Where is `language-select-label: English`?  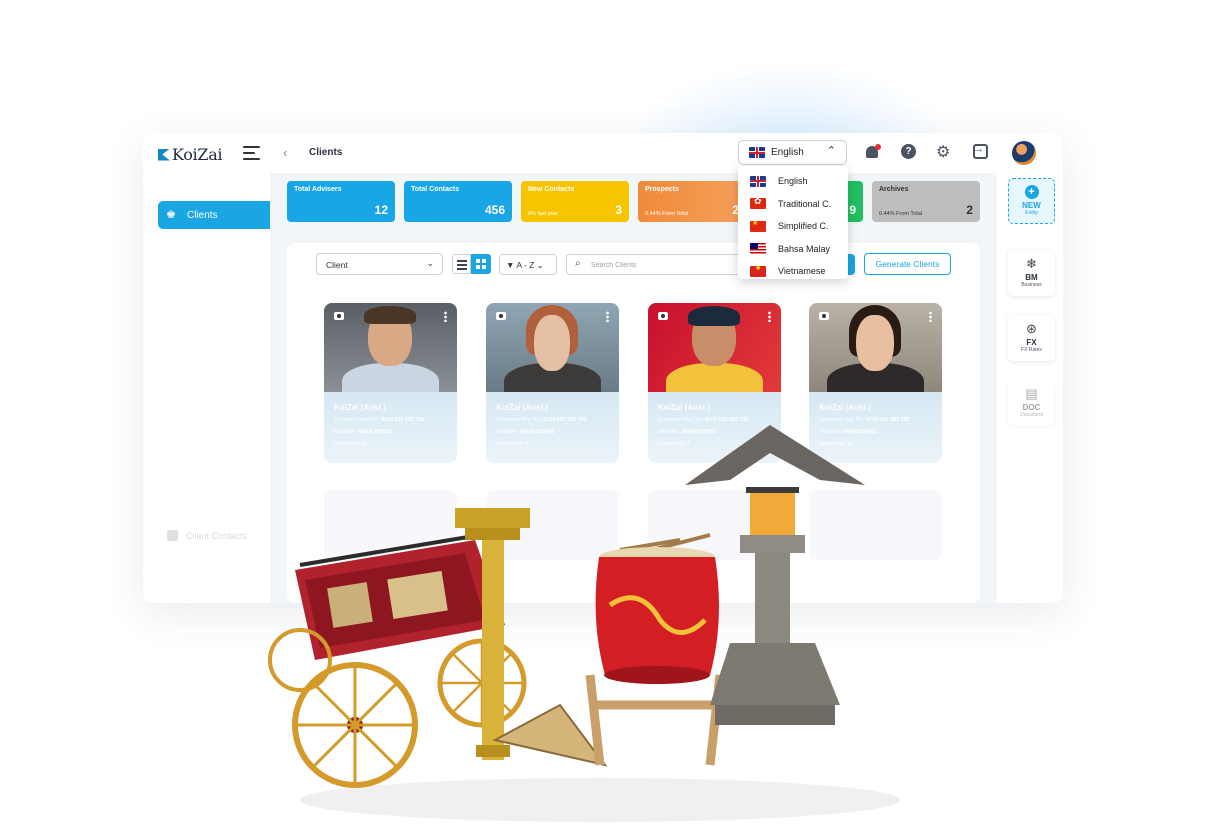 language-select-label: English is located at coordinates (787, 152).